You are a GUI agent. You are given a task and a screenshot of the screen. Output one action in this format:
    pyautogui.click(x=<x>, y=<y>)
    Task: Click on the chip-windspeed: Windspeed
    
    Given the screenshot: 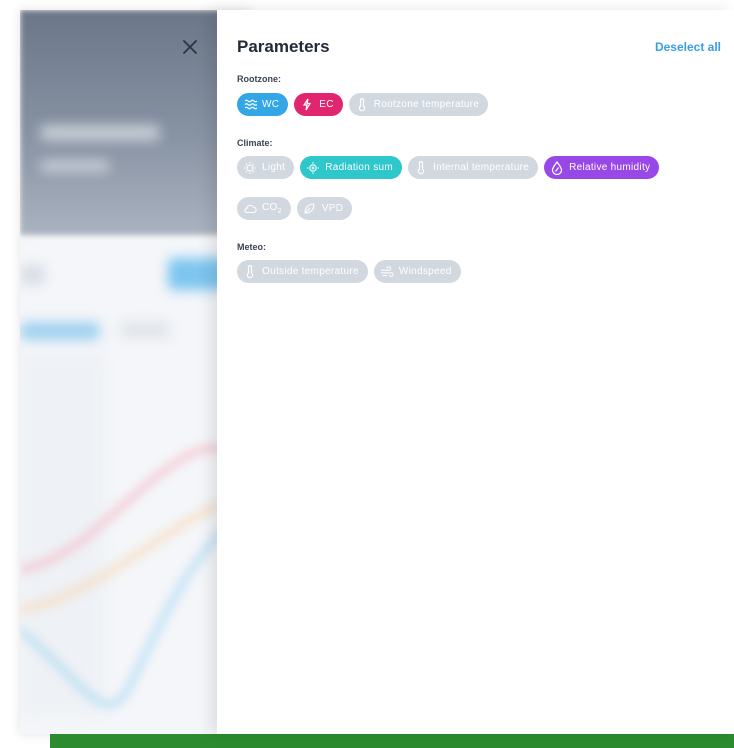 What is the action you would take?
    pyautogui.click(x=417, y=271)
    